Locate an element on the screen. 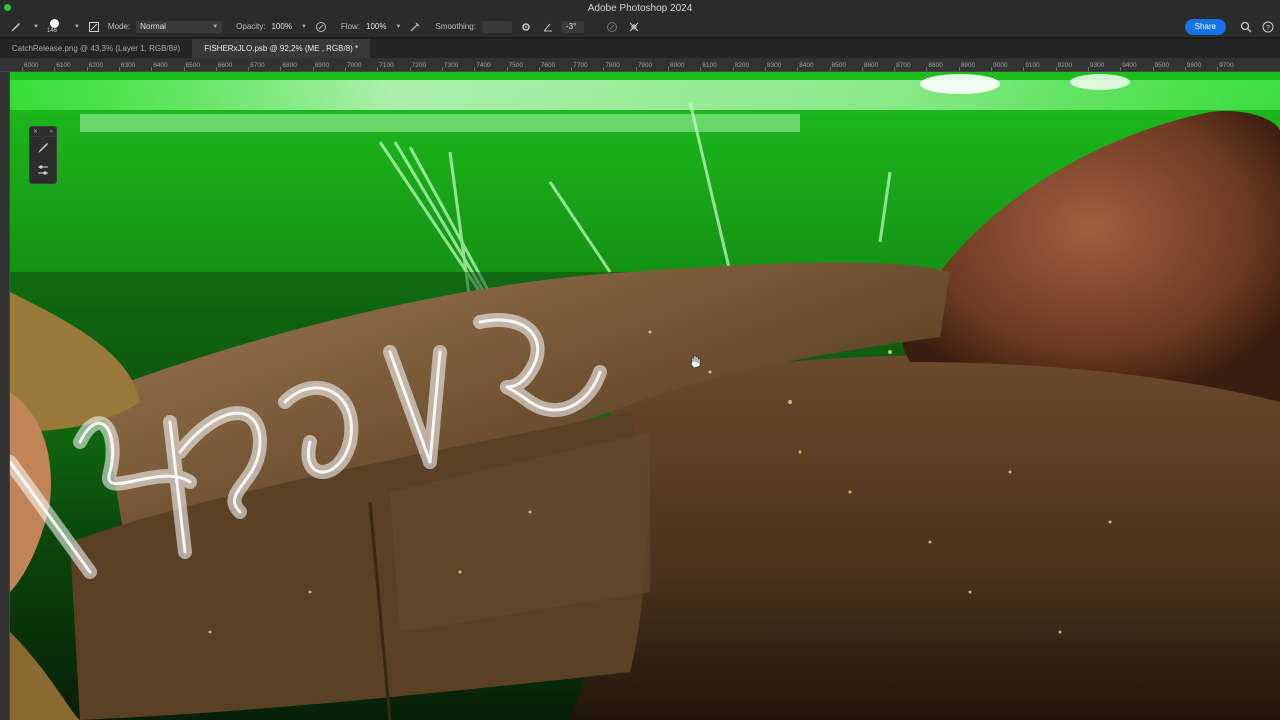 The width and height of the screenshot is (1280, 720). ruler-tick-label: 8800 is located at coordinates (935, 65).